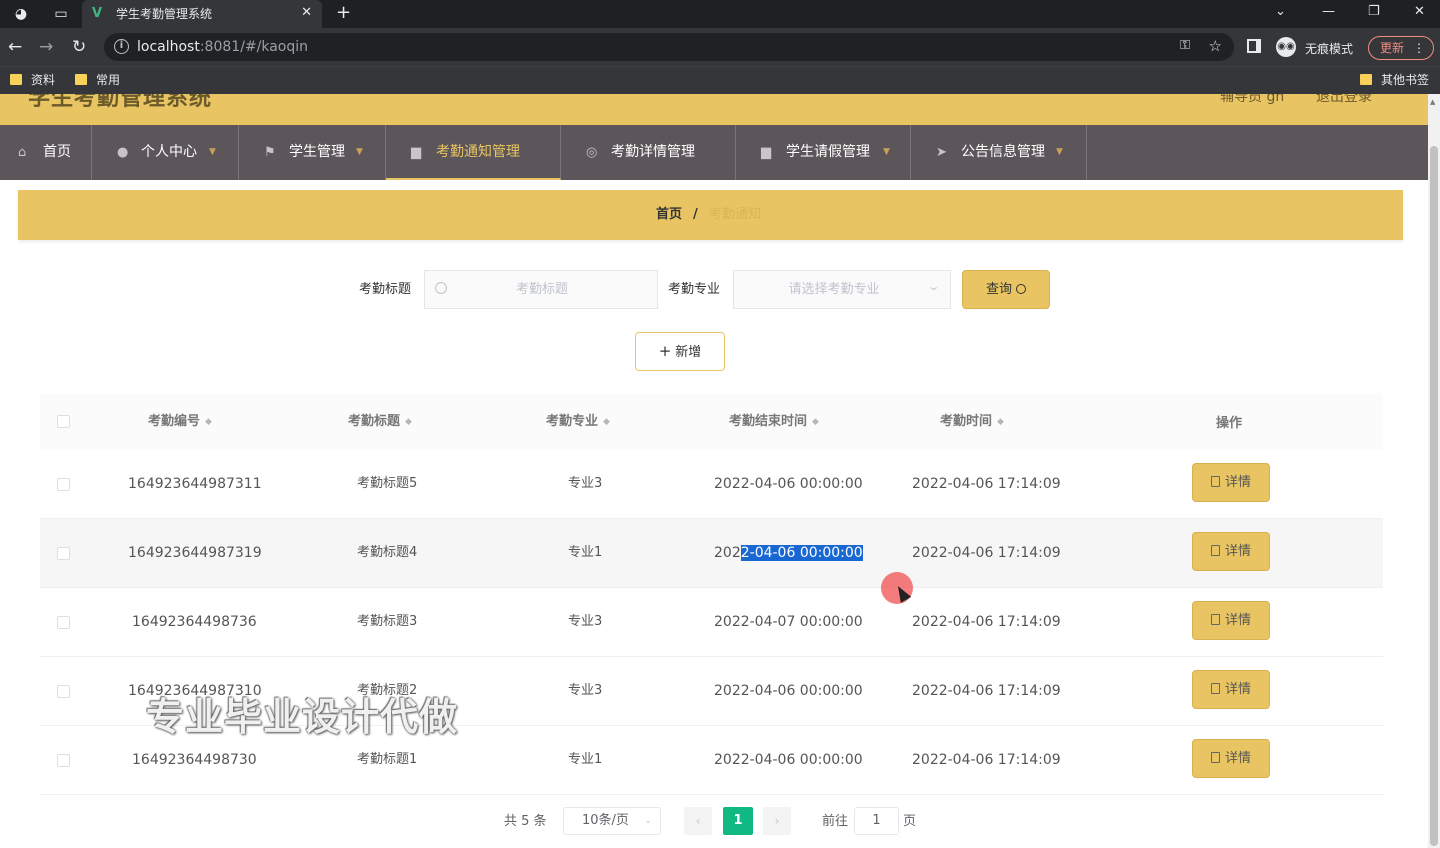 This screenshot has height=848, width=1440. I want to click on breadcrumb-home: 首页, so click(669, 215).